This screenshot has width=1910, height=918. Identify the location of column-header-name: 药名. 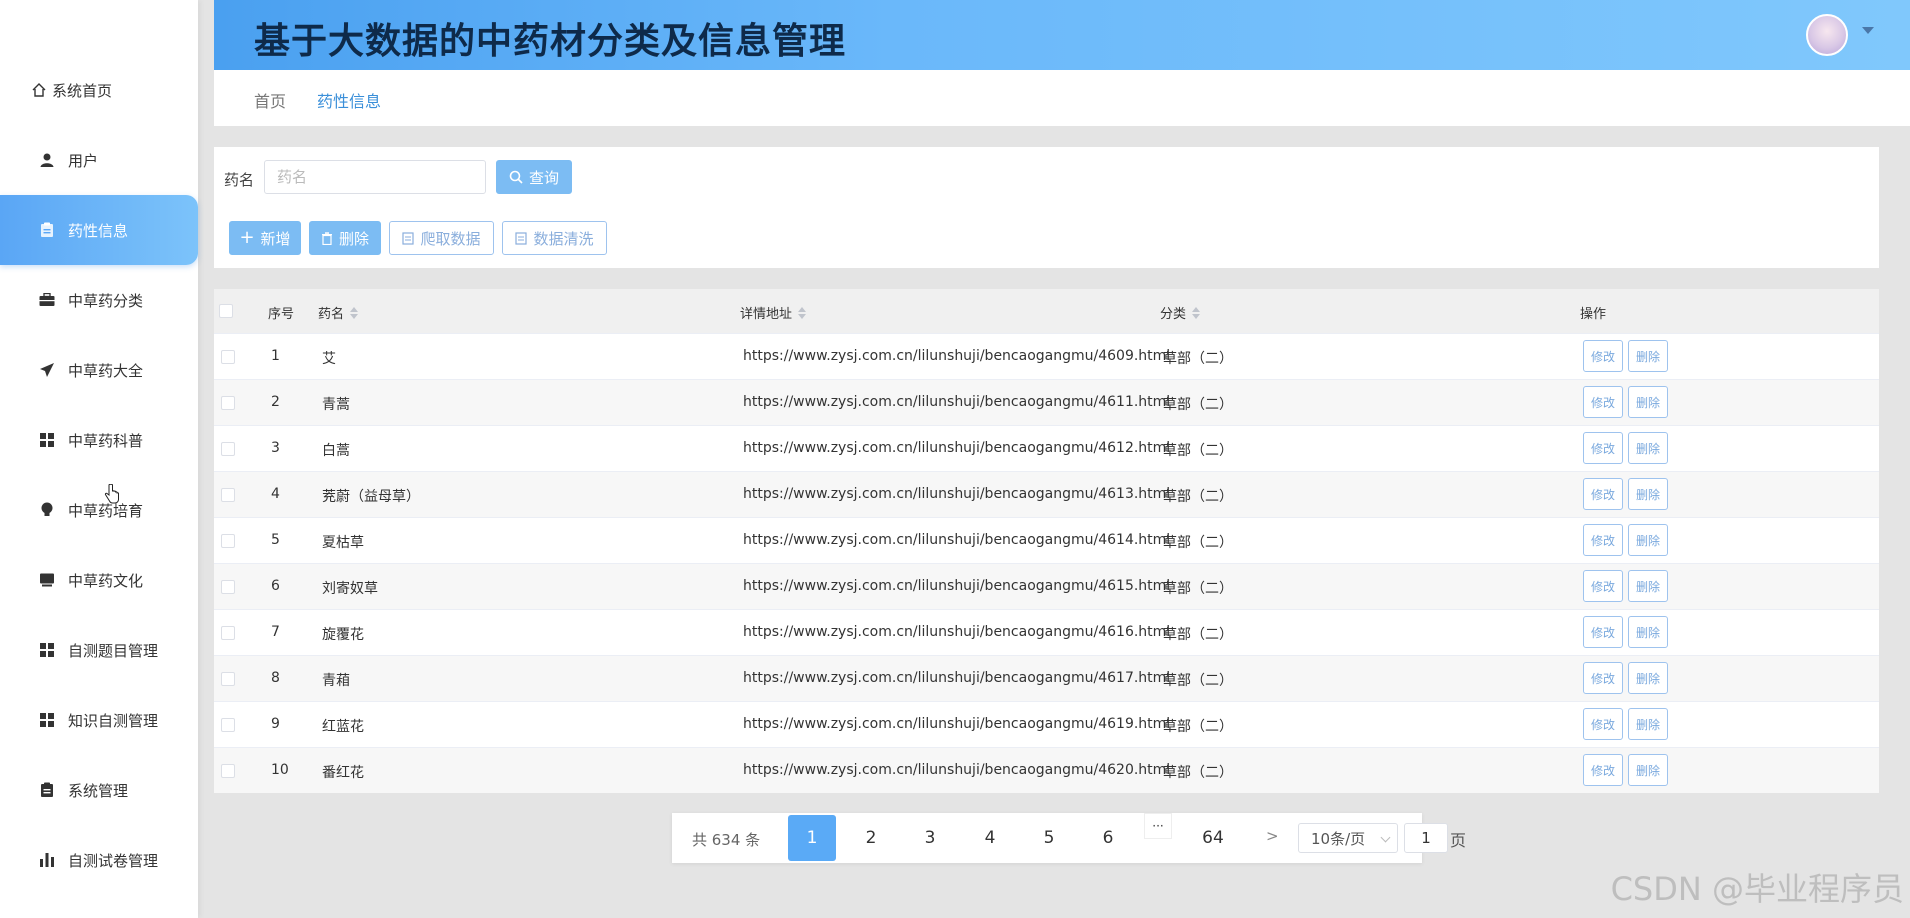
(338, 312).